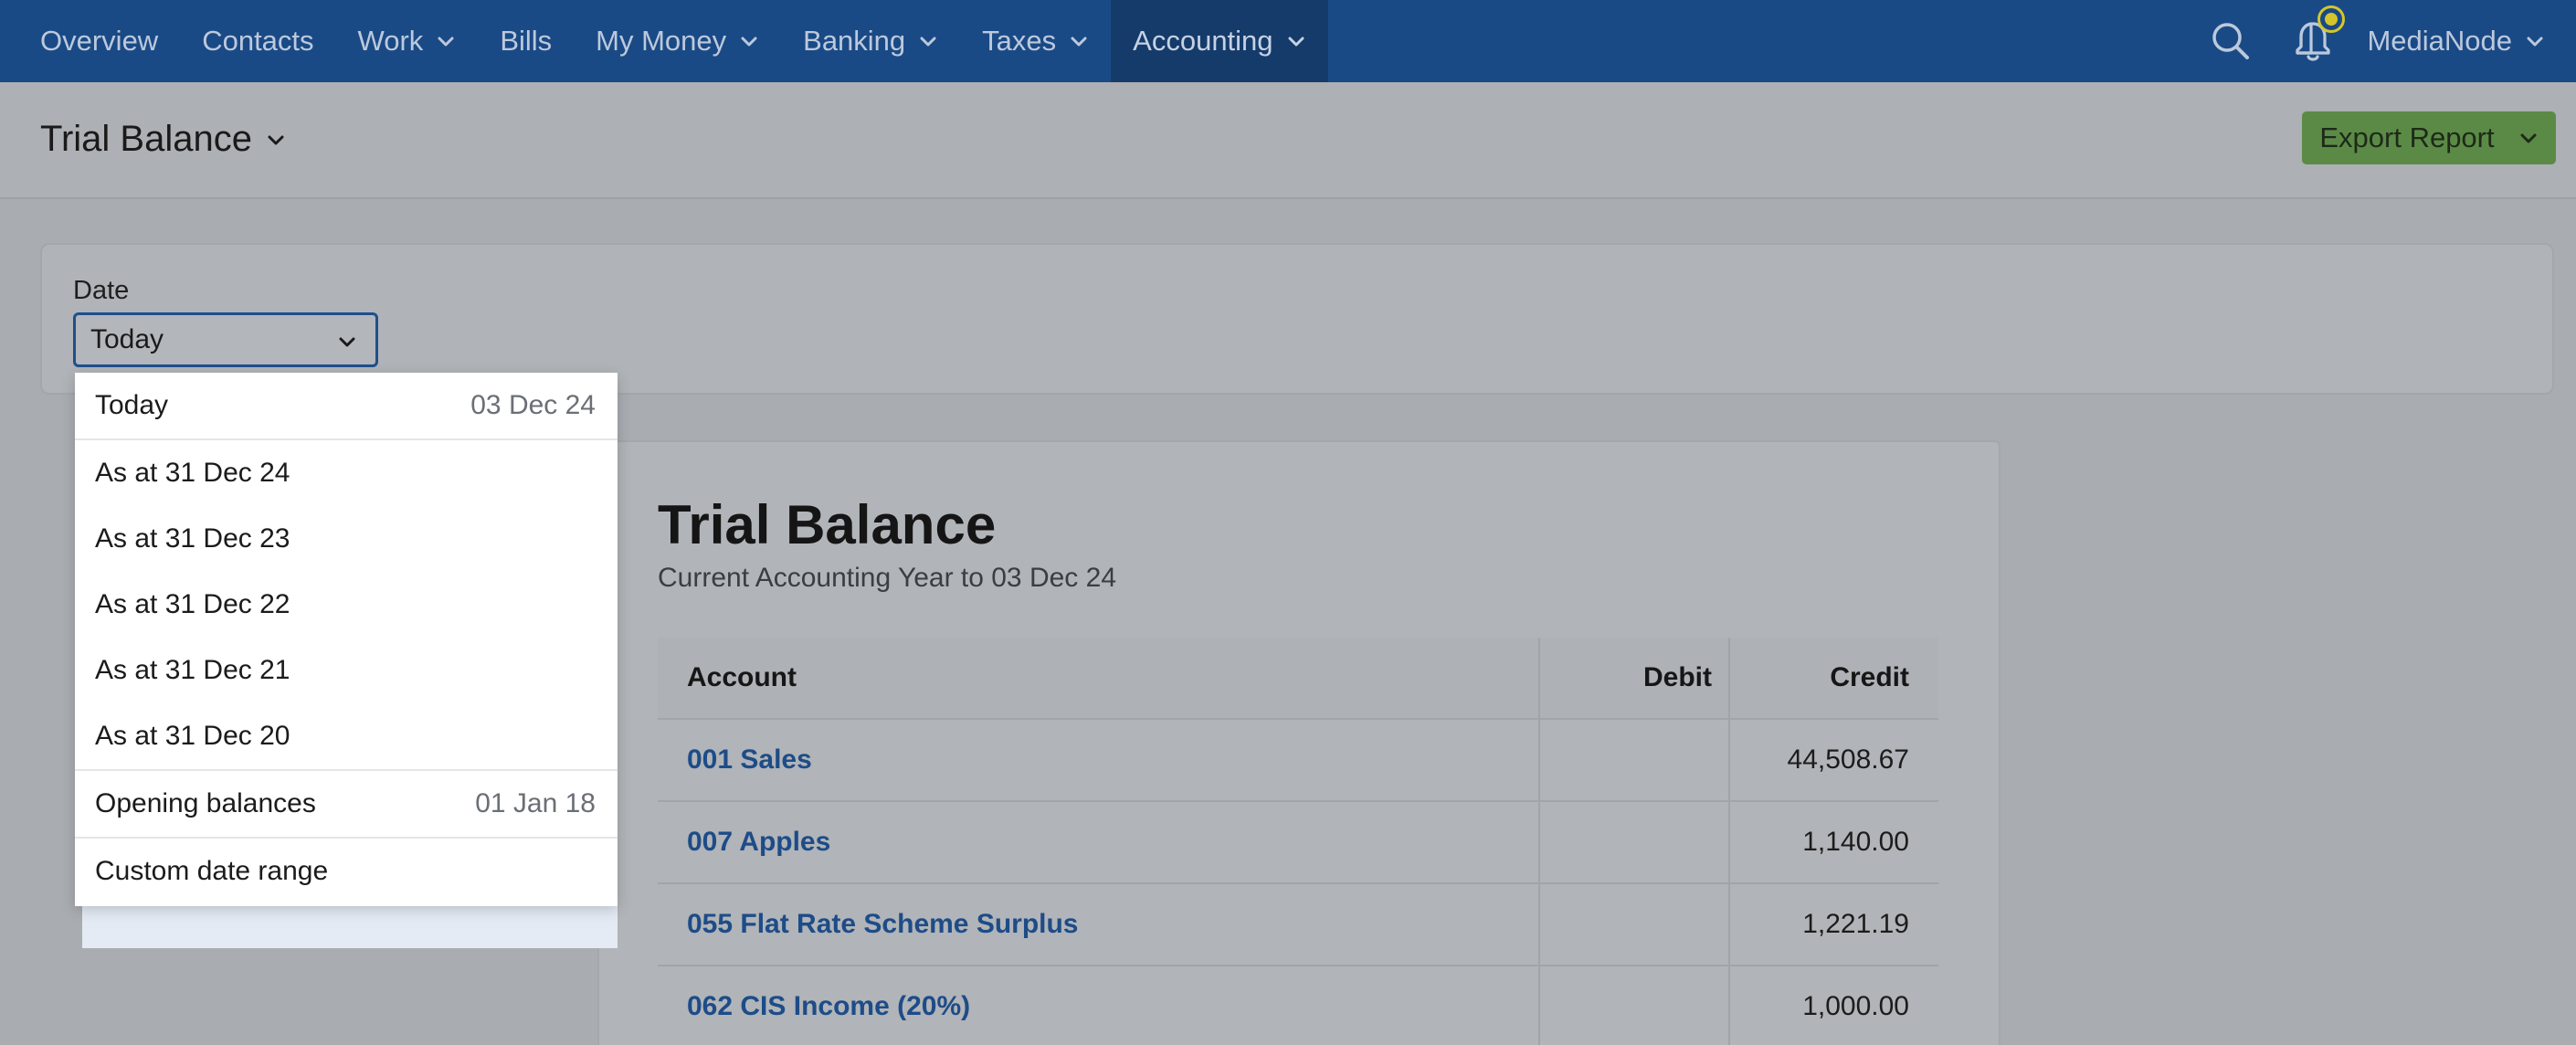  Describe the element at coordinates (1099, 678) in the screenshot. I see `column-header-account: Account` at that location.